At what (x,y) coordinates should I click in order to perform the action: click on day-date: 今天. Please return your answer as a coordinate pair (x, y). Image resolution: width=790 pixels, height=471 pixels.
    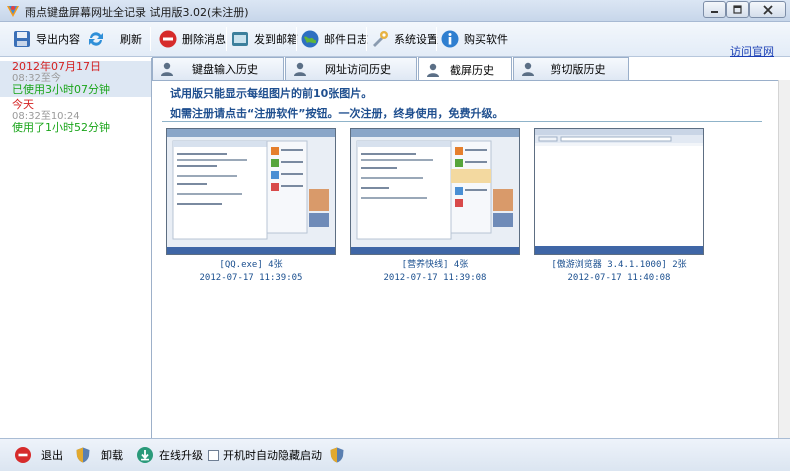
    Looking at the image, I should click on (23, 104).